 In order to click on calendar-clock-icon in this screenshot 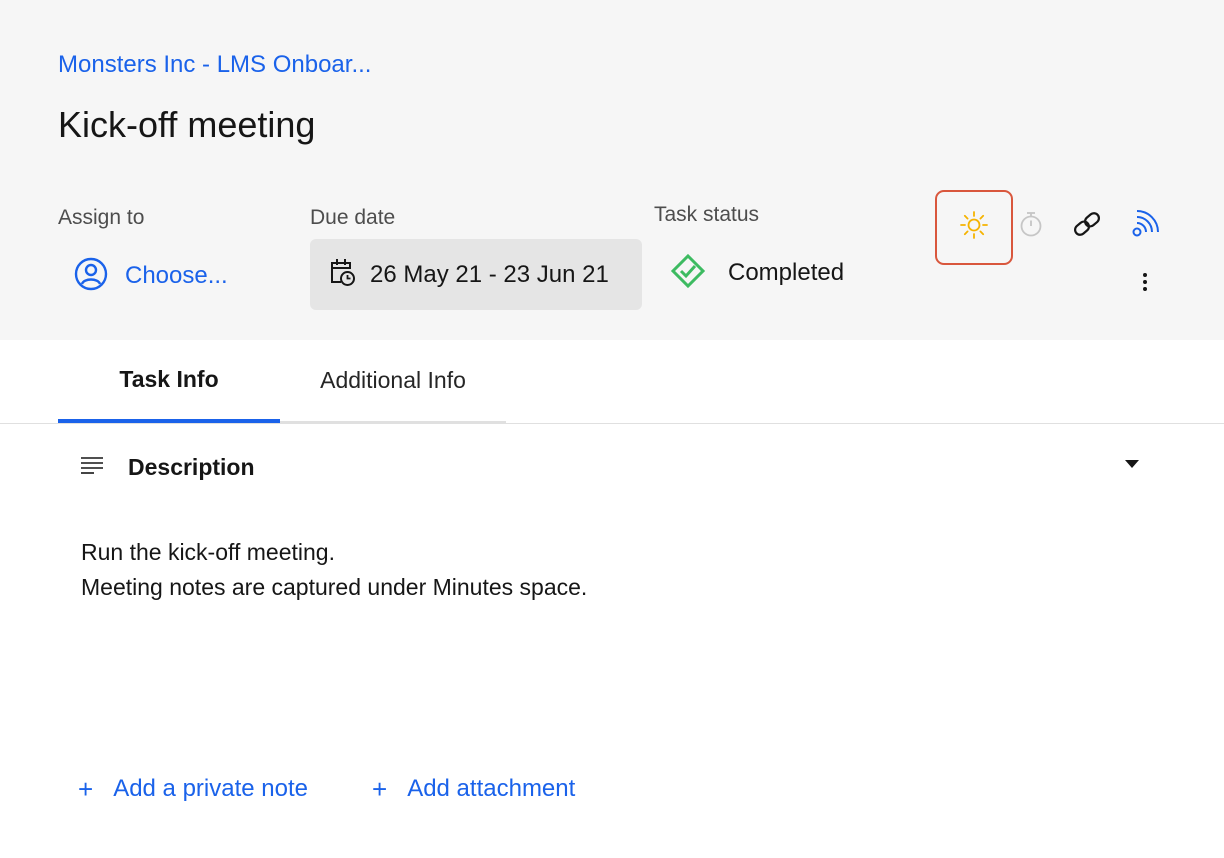, I will do `click(342, 274)`.